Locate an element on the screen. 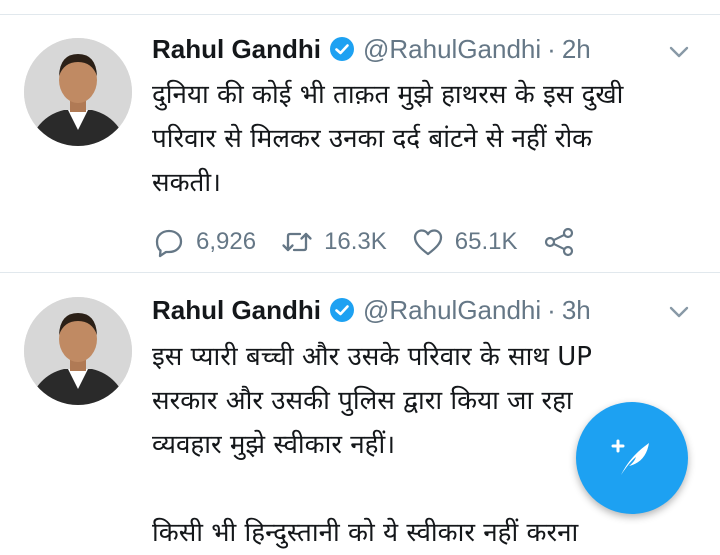 The image size is (720, 555). tweet-header: Rahul Gandhi @RahulGandhi · 3h is located at coordinates (371, 310).